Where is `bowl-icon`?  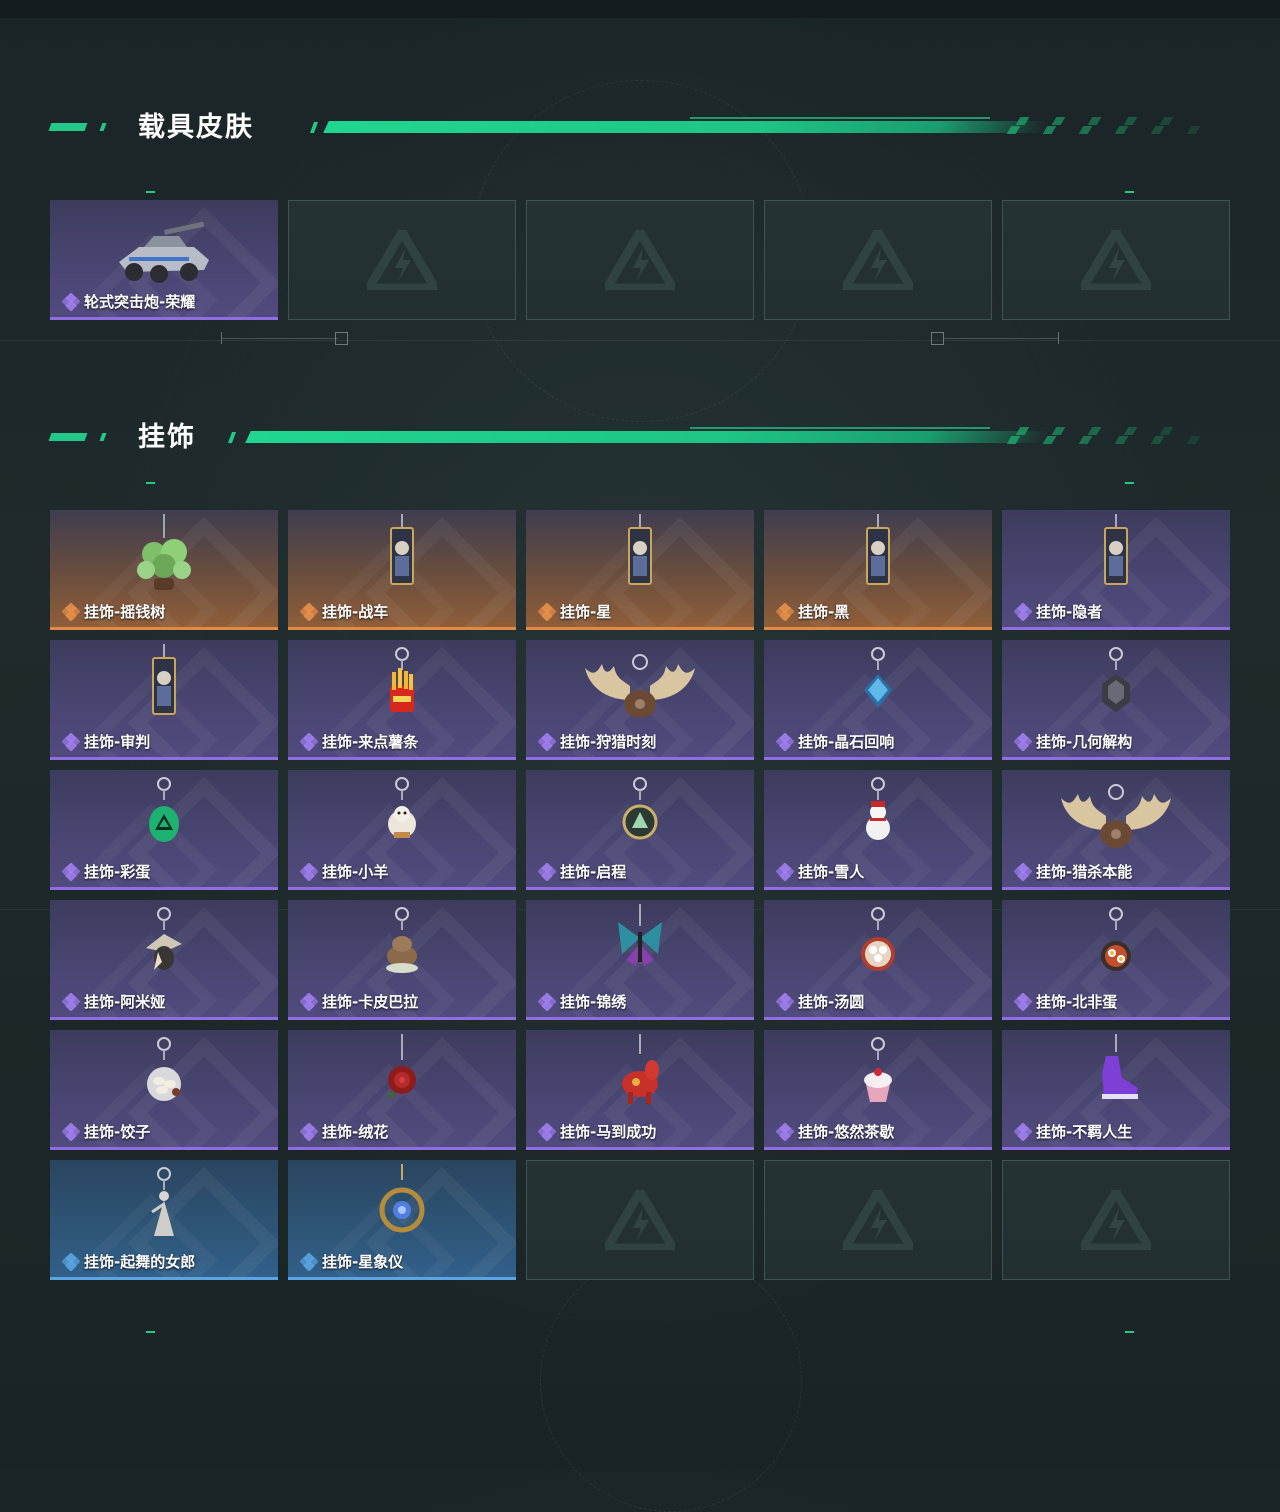 bowl-icon is located at coordinates (878, 939).